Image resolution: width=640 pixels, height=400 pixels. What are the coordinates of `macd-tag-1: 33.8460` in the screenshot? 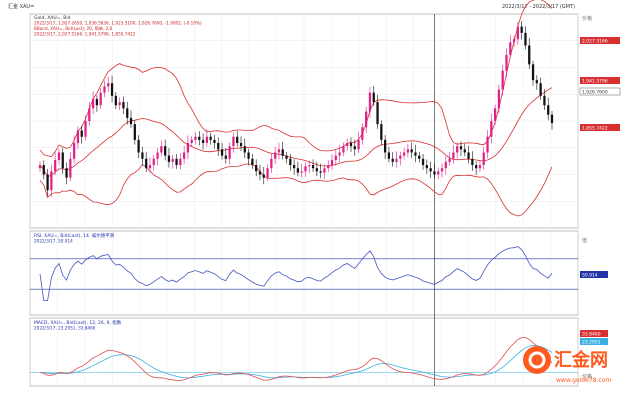 It's located at (594, 334).